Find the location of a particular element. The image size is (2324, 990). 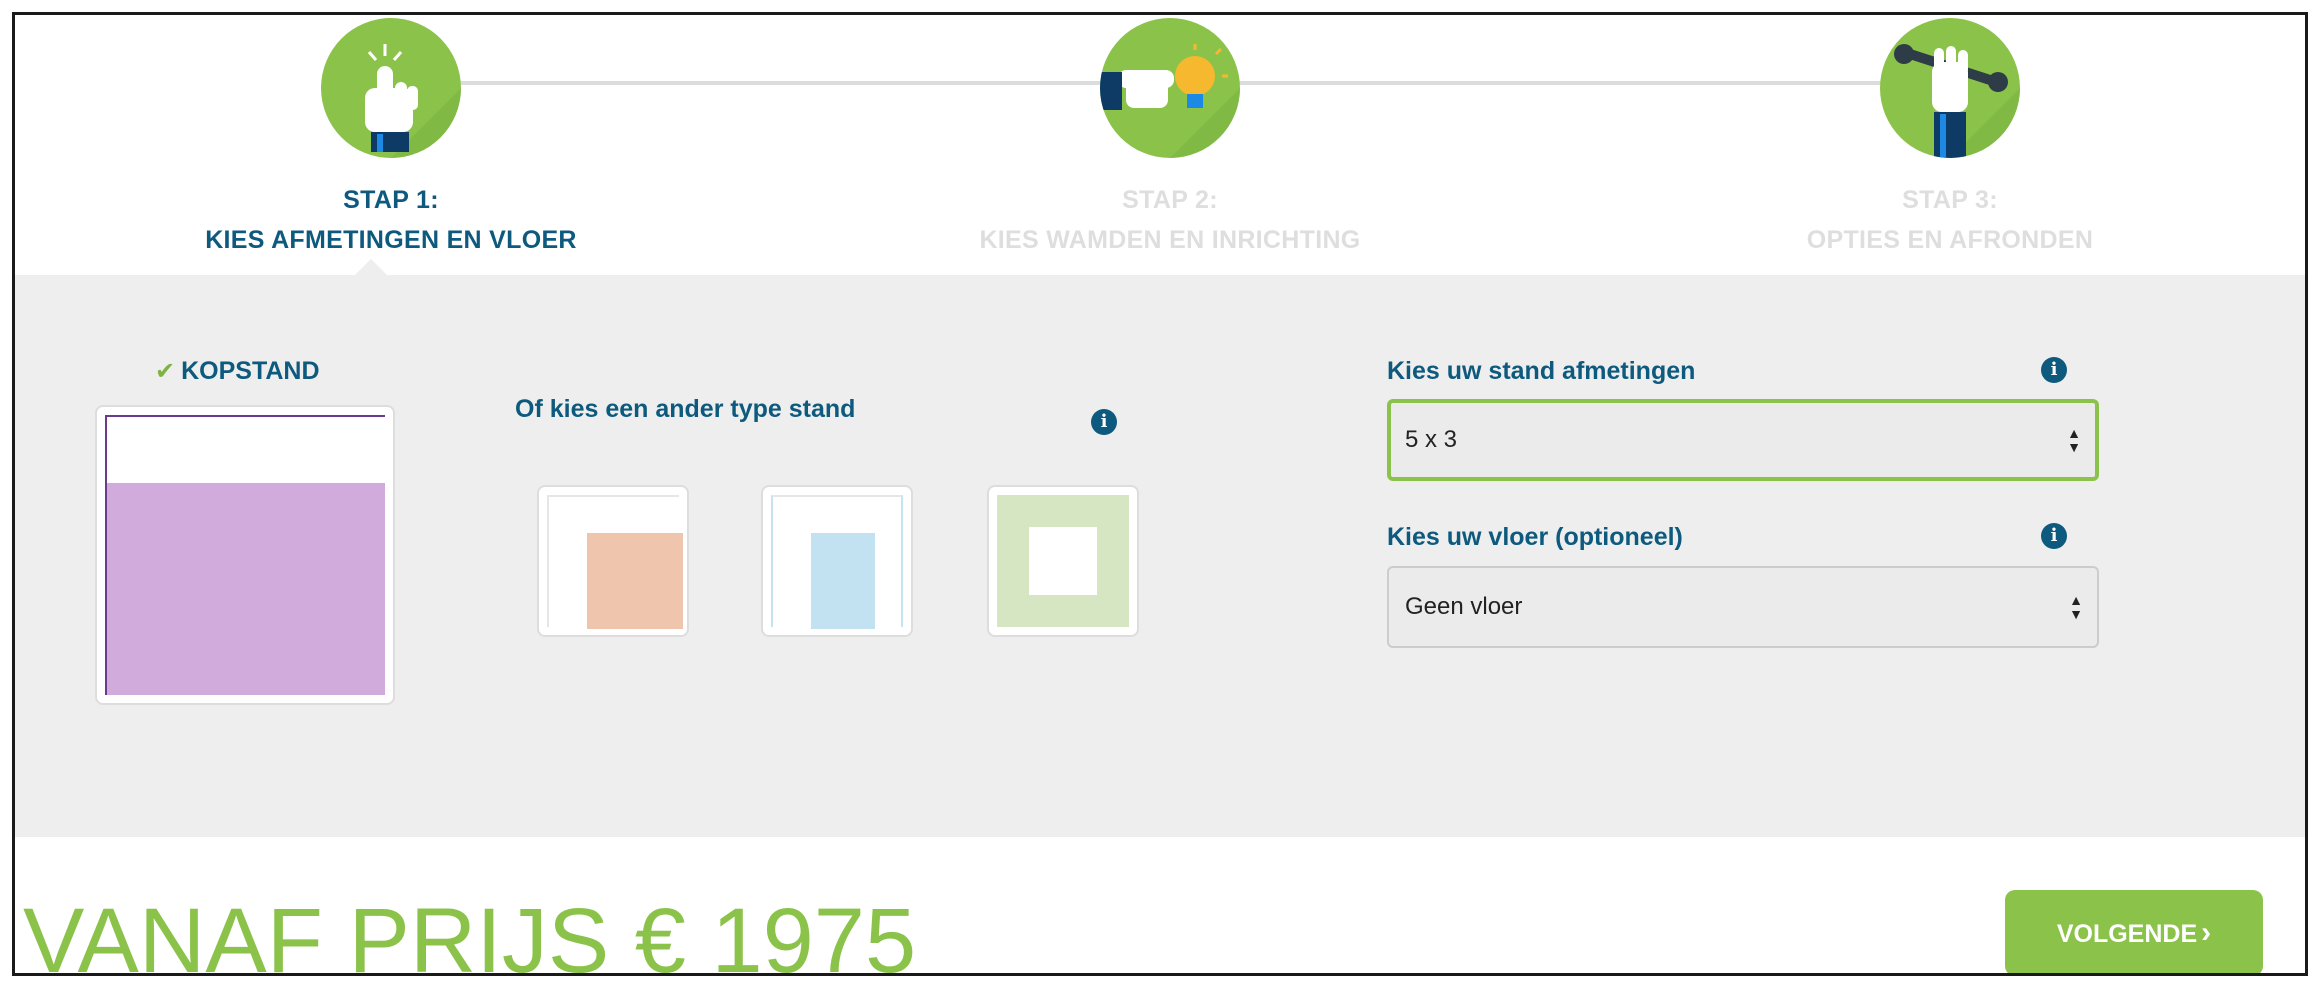

stand-type-kopstand is located at coordinates (245, 555).